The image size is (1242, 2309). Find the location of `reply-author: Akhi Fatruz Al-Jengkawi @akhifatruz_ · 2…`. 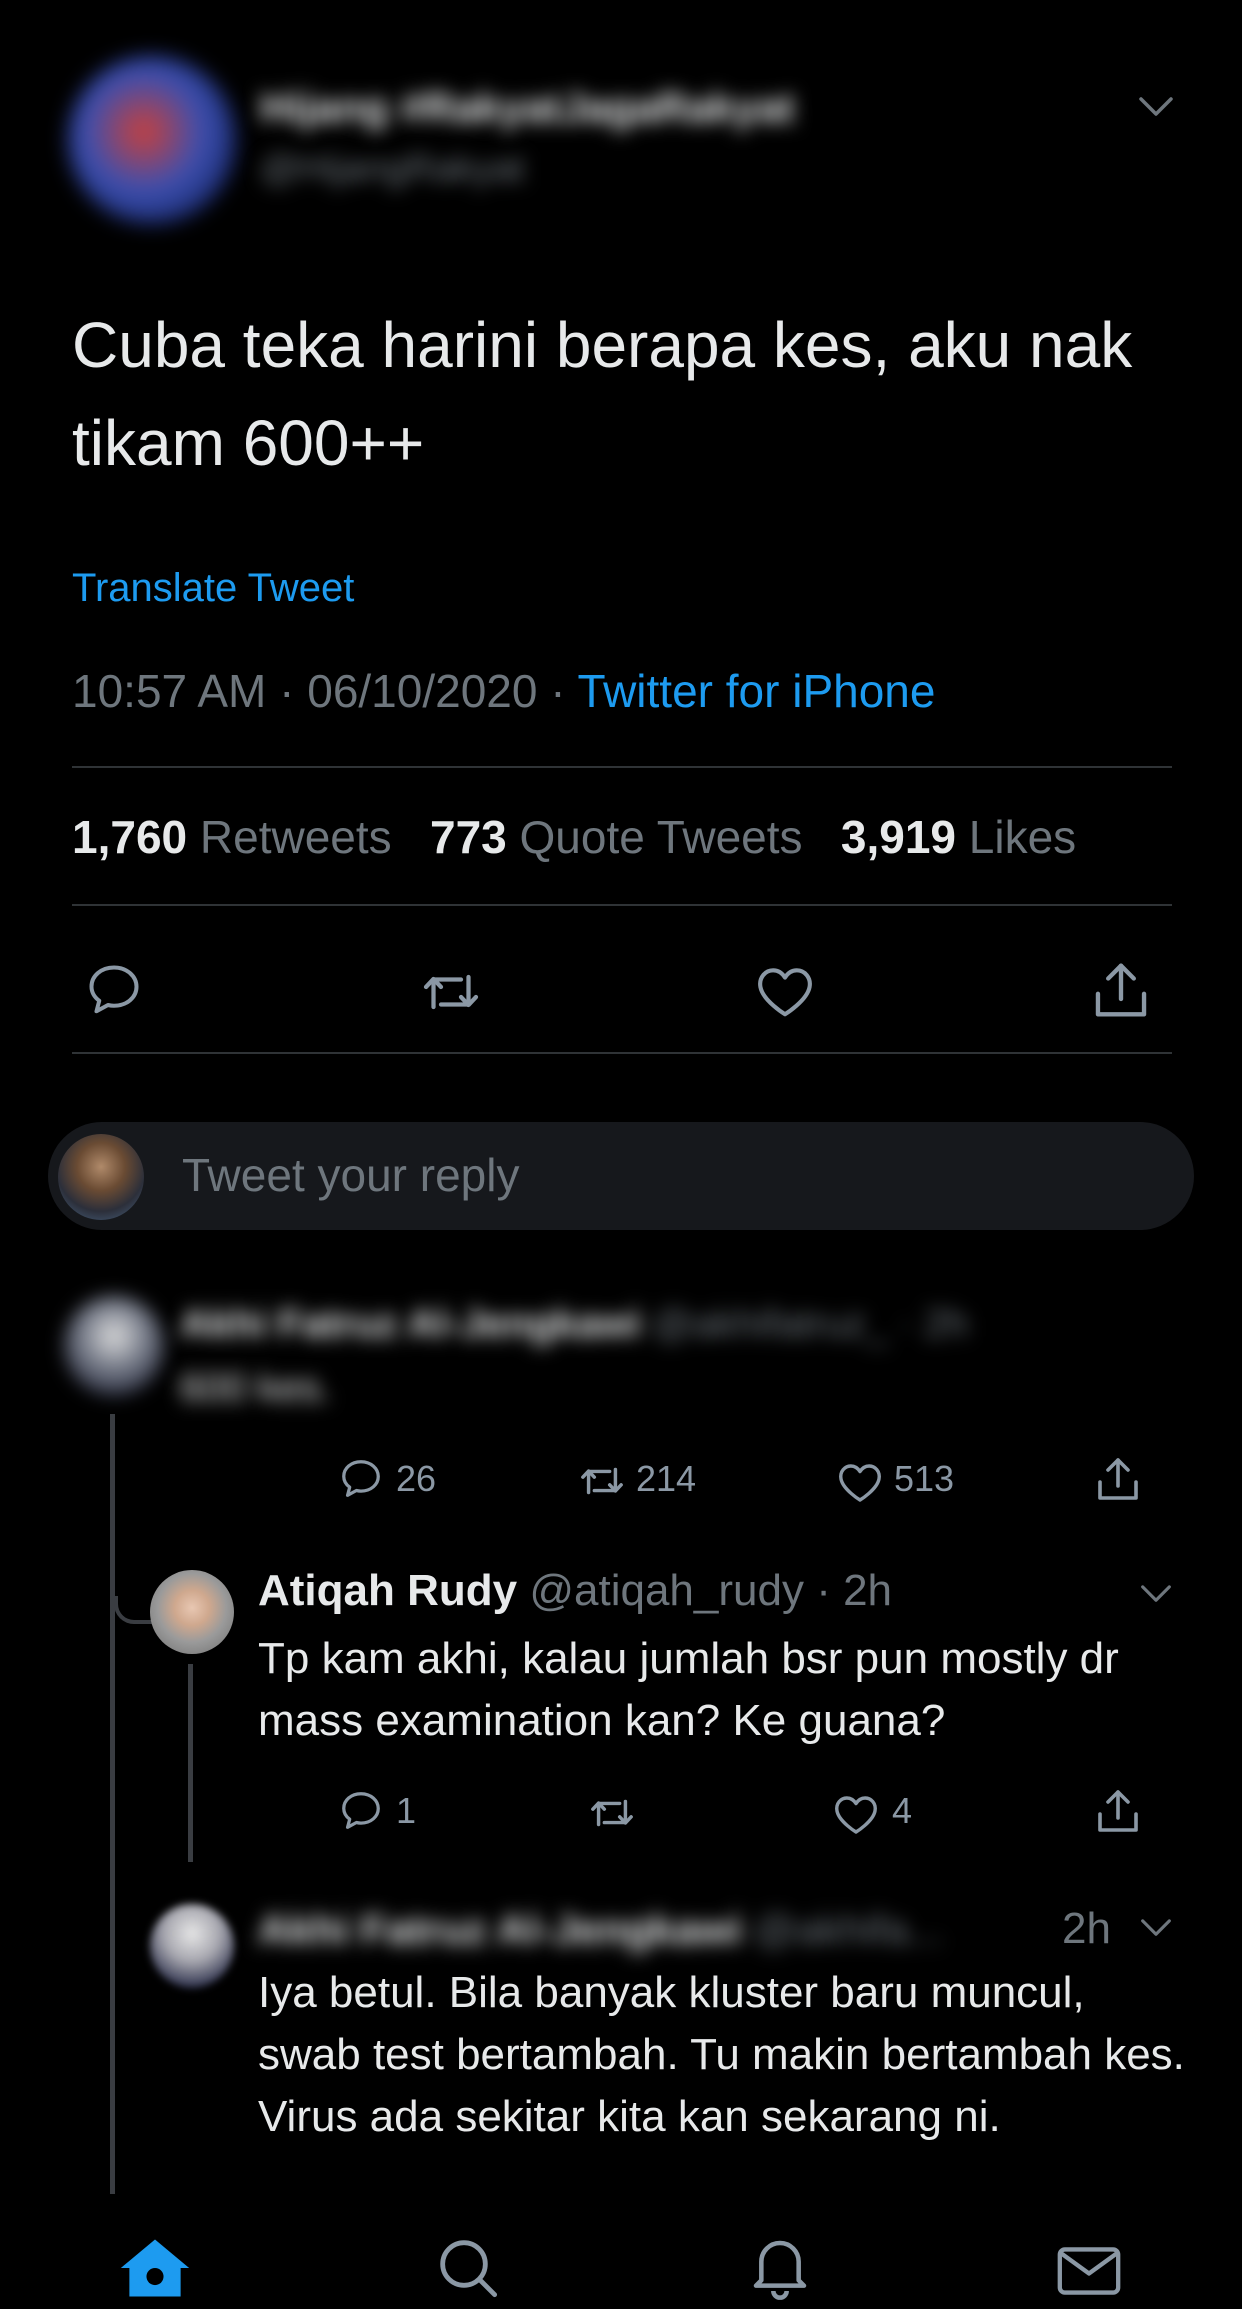

reply-author: Akhi Fatruz Al-Jengkawi @akhifatruz_ · 2… is located at coordinates (574, 1324).